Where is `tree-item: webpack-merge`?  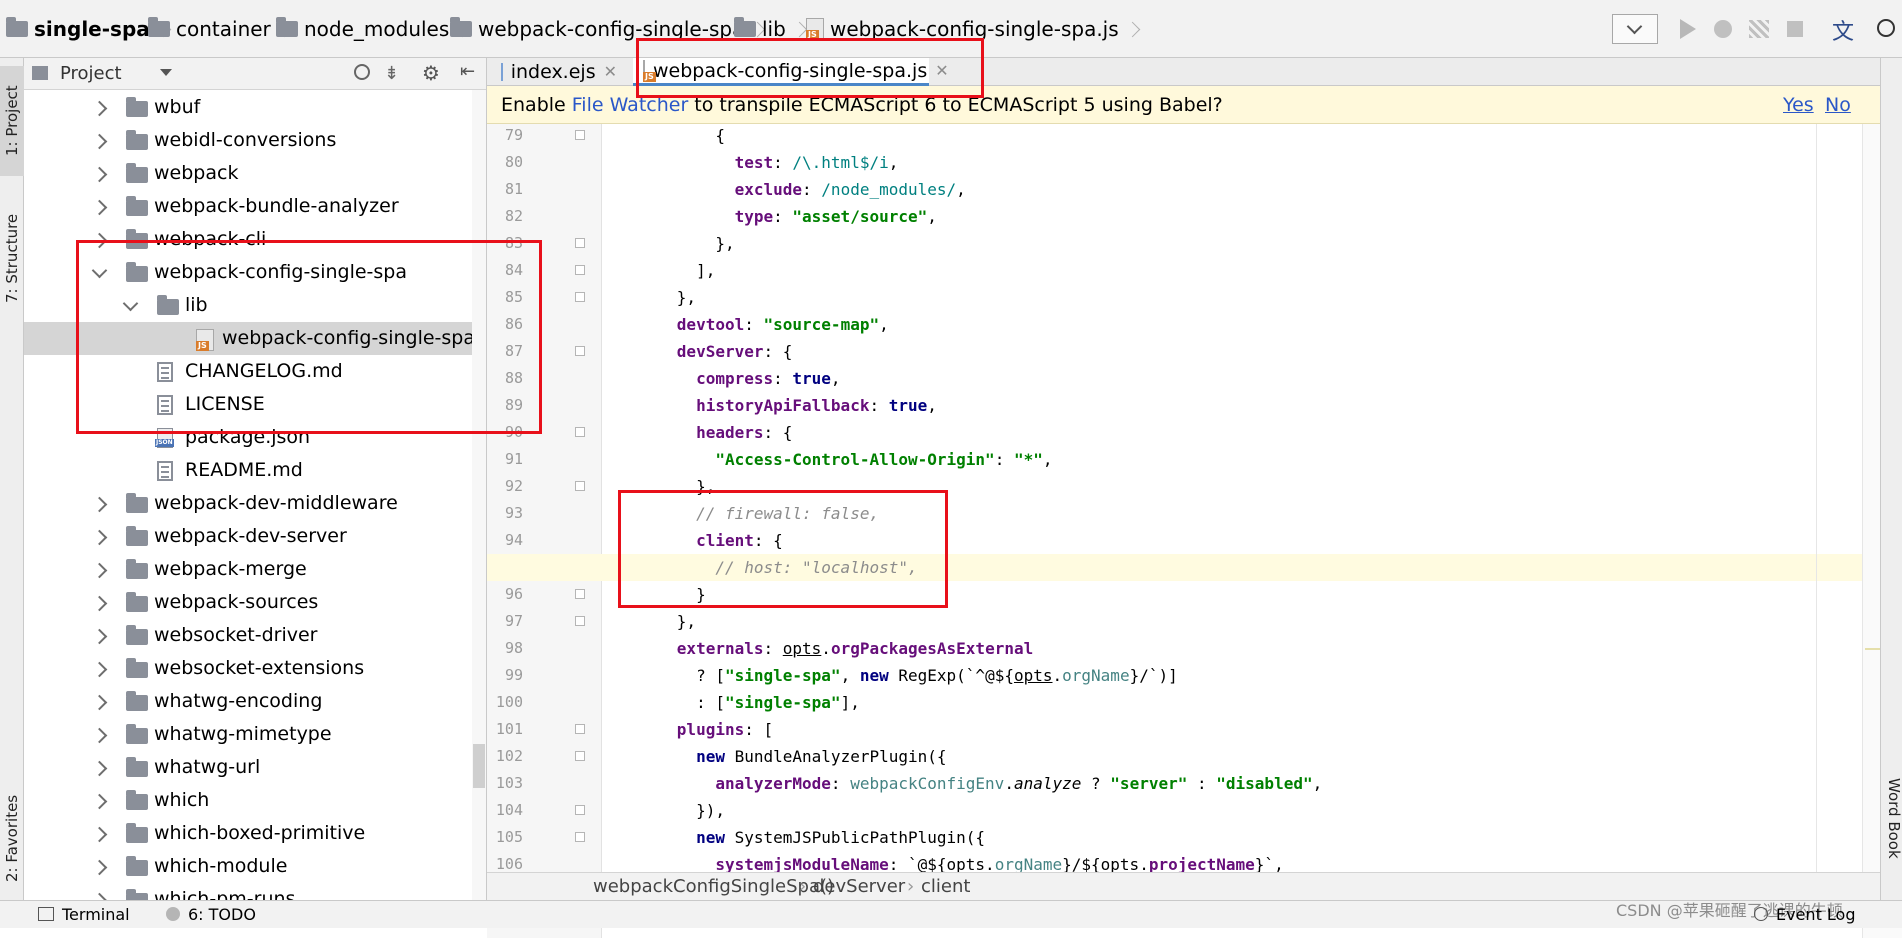
tree-item: webpack-merge is located at coordinates (255, 569).